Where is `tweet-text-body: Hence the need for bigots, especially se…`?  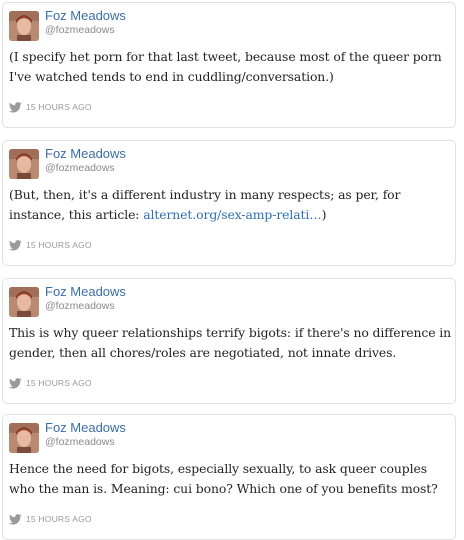 tweet-text-body: Hence the need for bigots, especially se… is located at coordinates (223, 478).